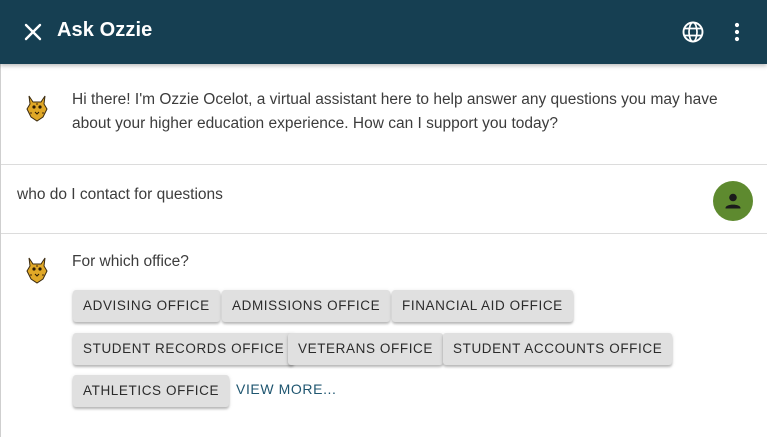 This screenshot has height=437, width=767. What do you see at coordinates (184, 349) in the screenshot?
I see `chip-student-records-office: STUDENT RECORDS OFFICE` at bounding box center [184, 349].